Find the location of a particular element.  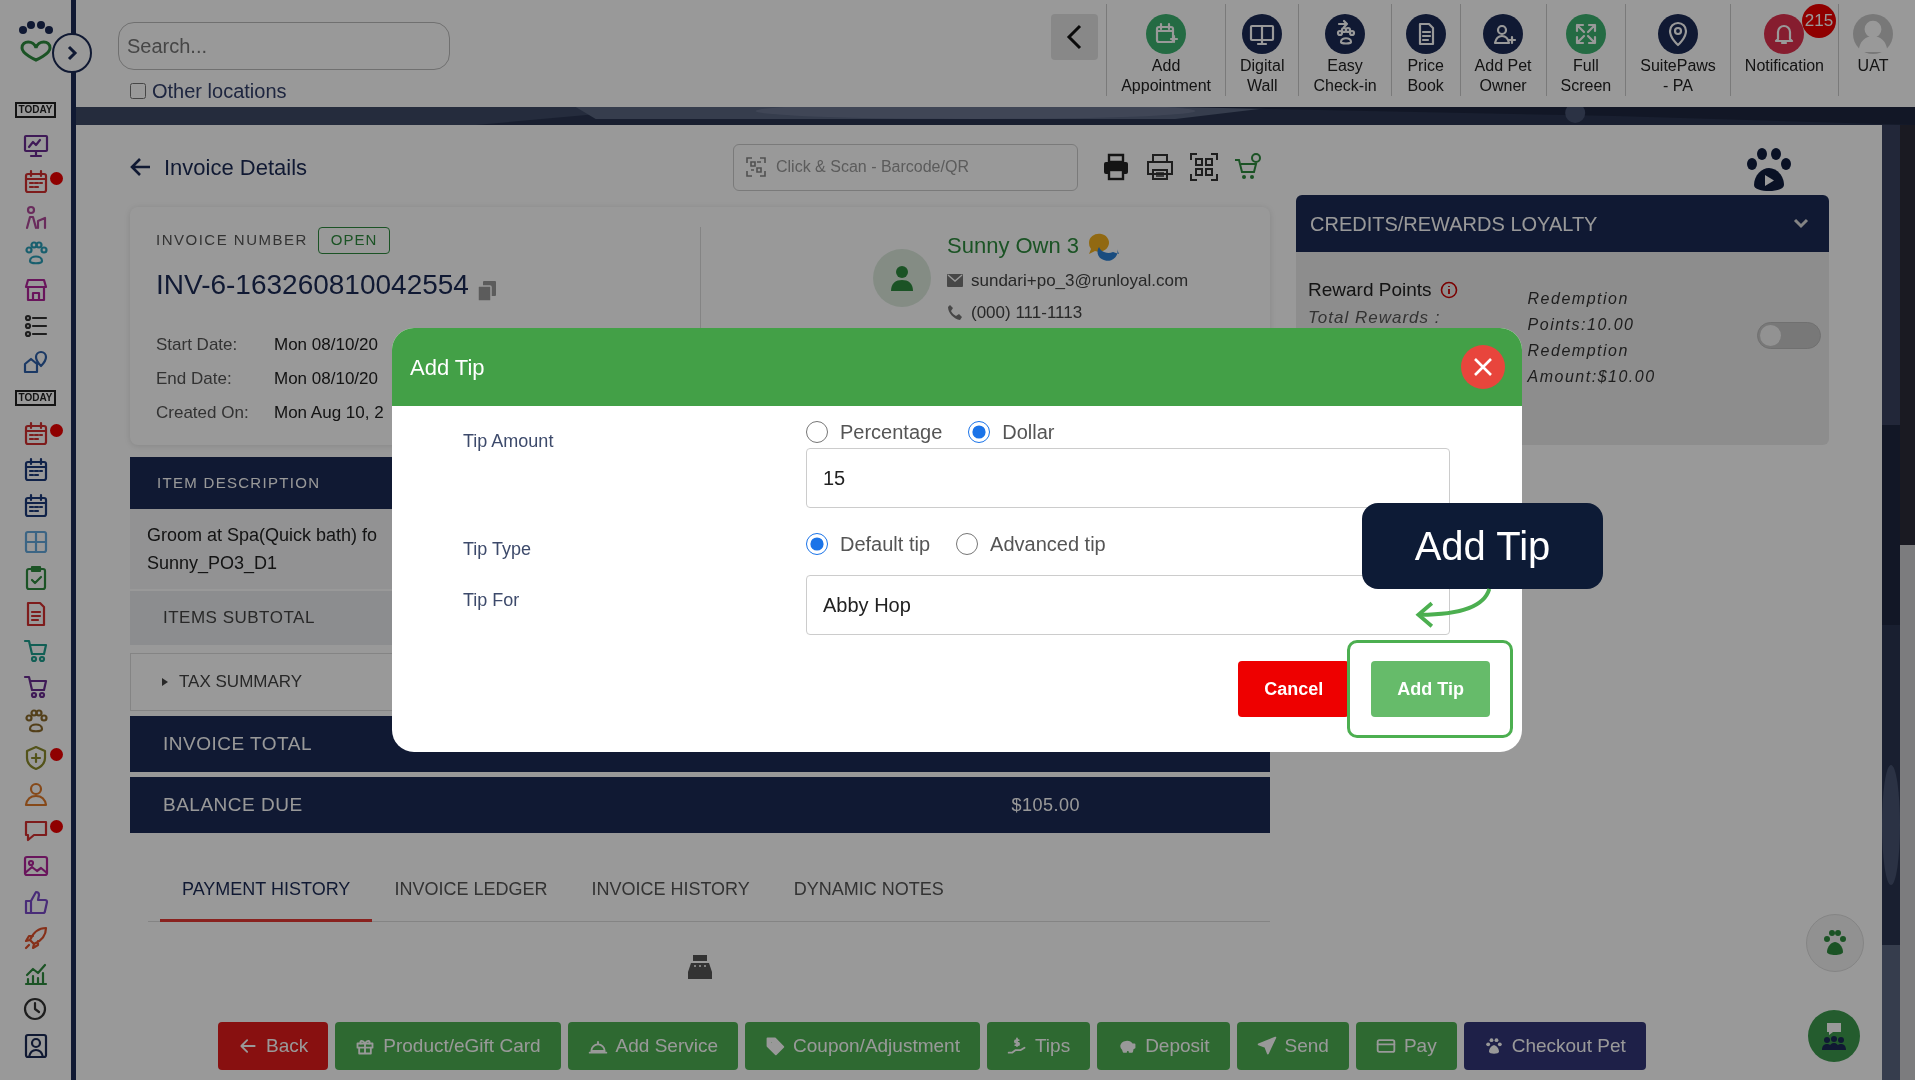

back-arrow-icon is located at coordinates (141, 167).